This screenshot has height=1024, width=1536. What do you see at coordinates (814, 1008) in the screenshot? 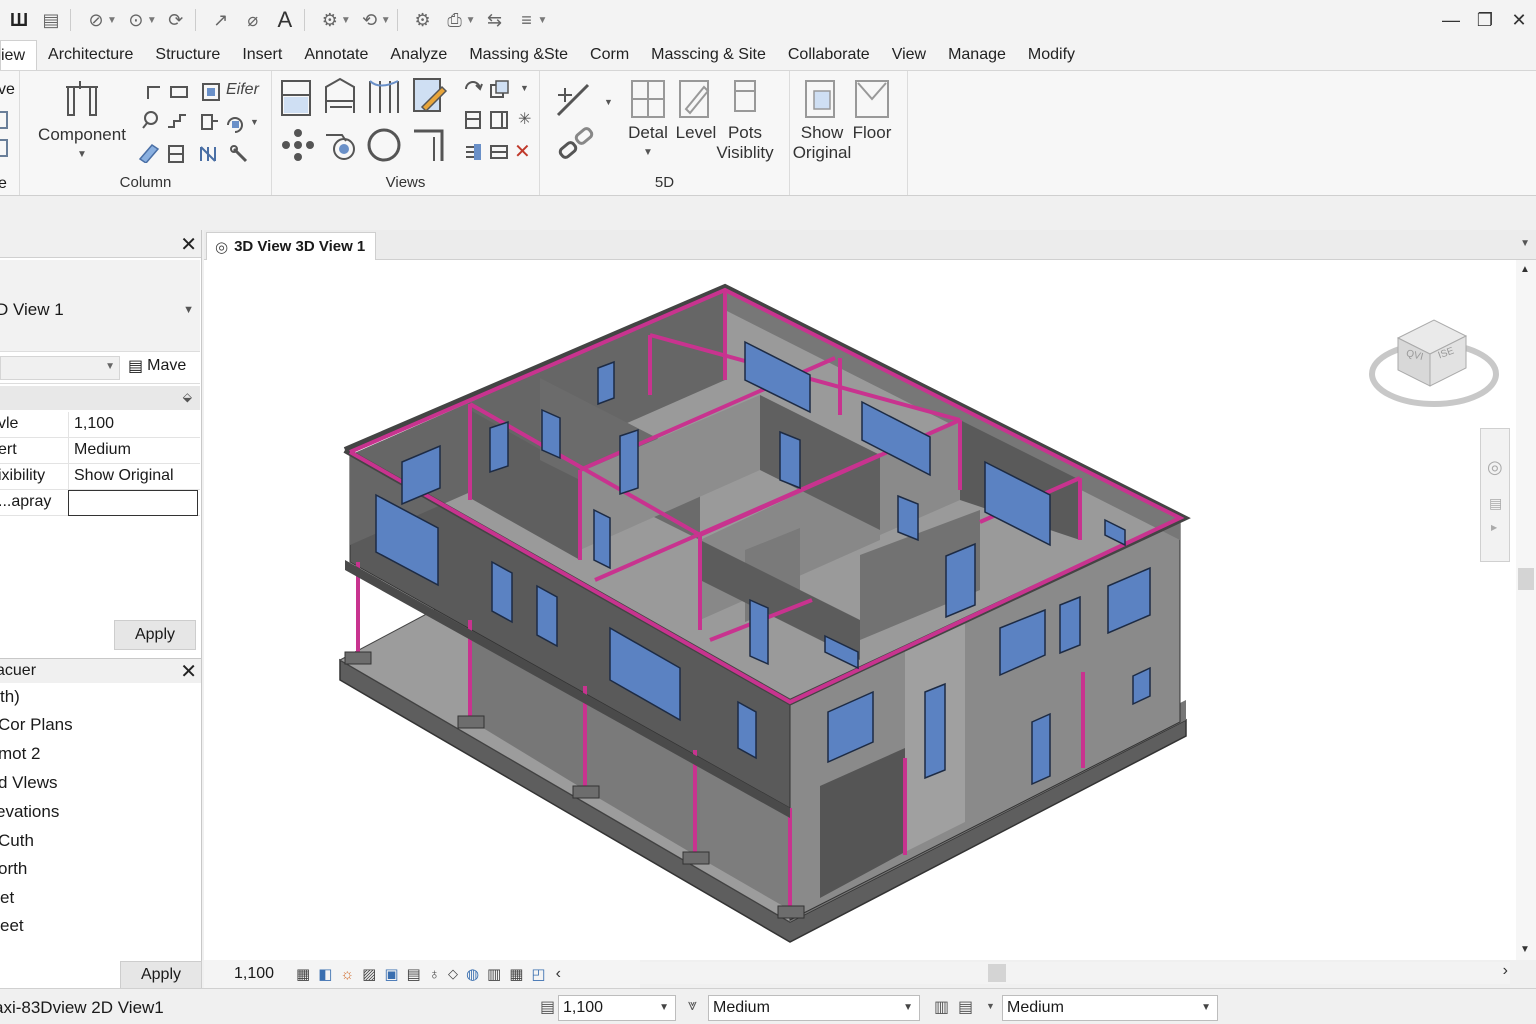
I see `detail-level-combo: Medium ▼` at bounding box center [814, 1008].